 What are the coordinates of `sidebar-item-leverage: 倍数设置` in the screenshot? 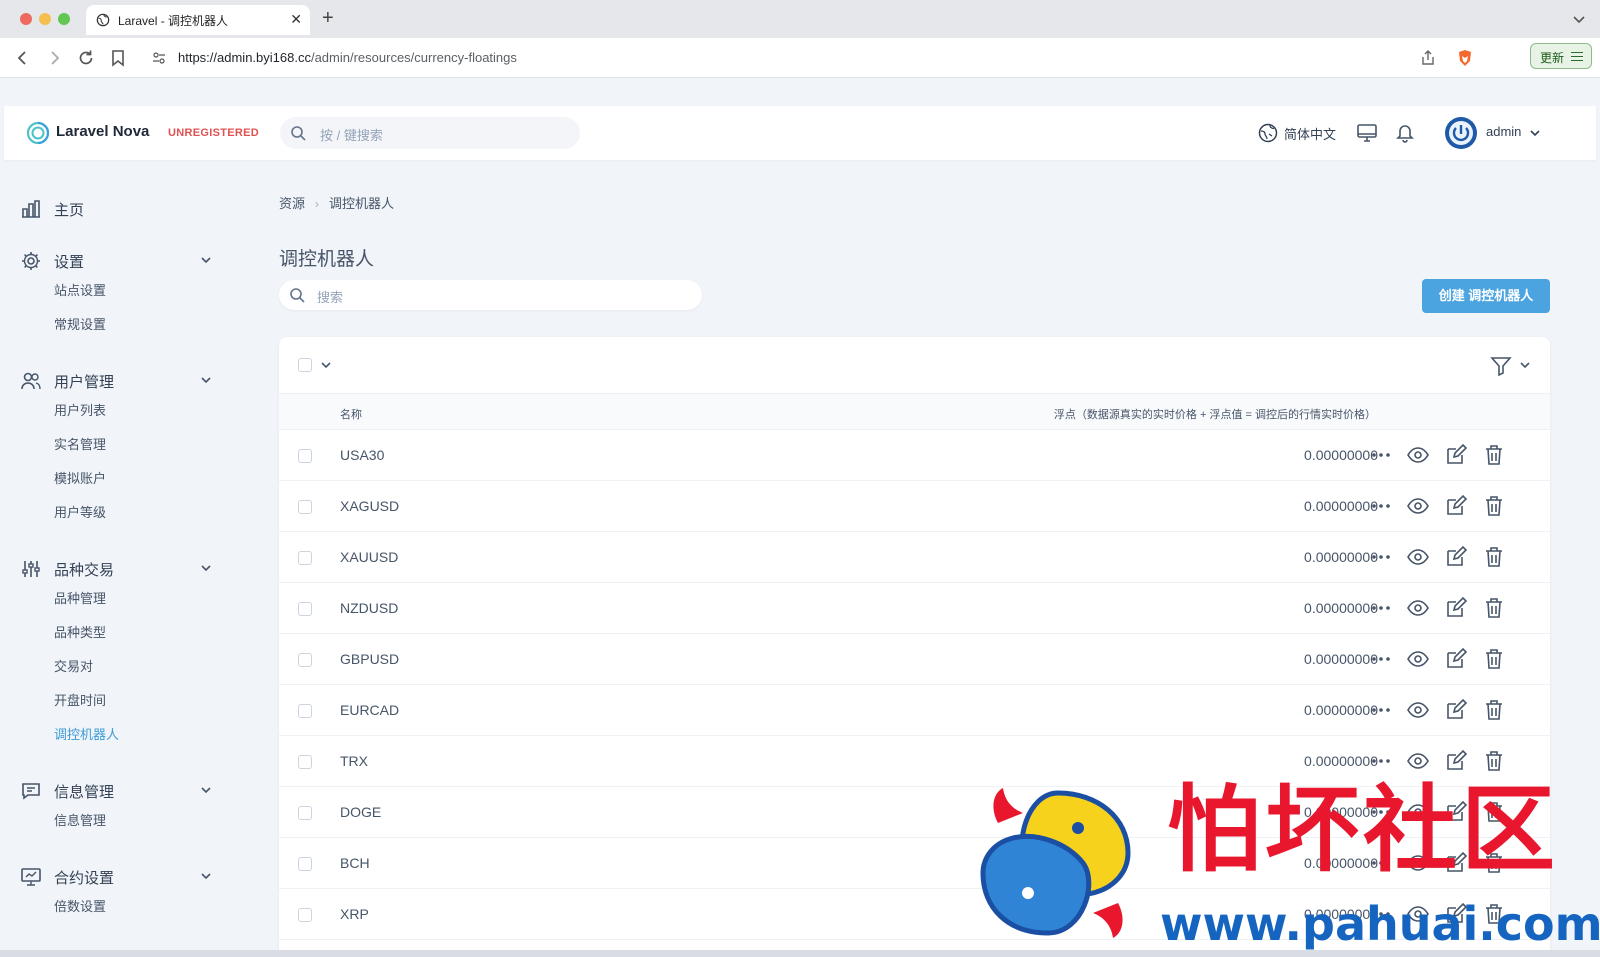 It's located at (80, 905).